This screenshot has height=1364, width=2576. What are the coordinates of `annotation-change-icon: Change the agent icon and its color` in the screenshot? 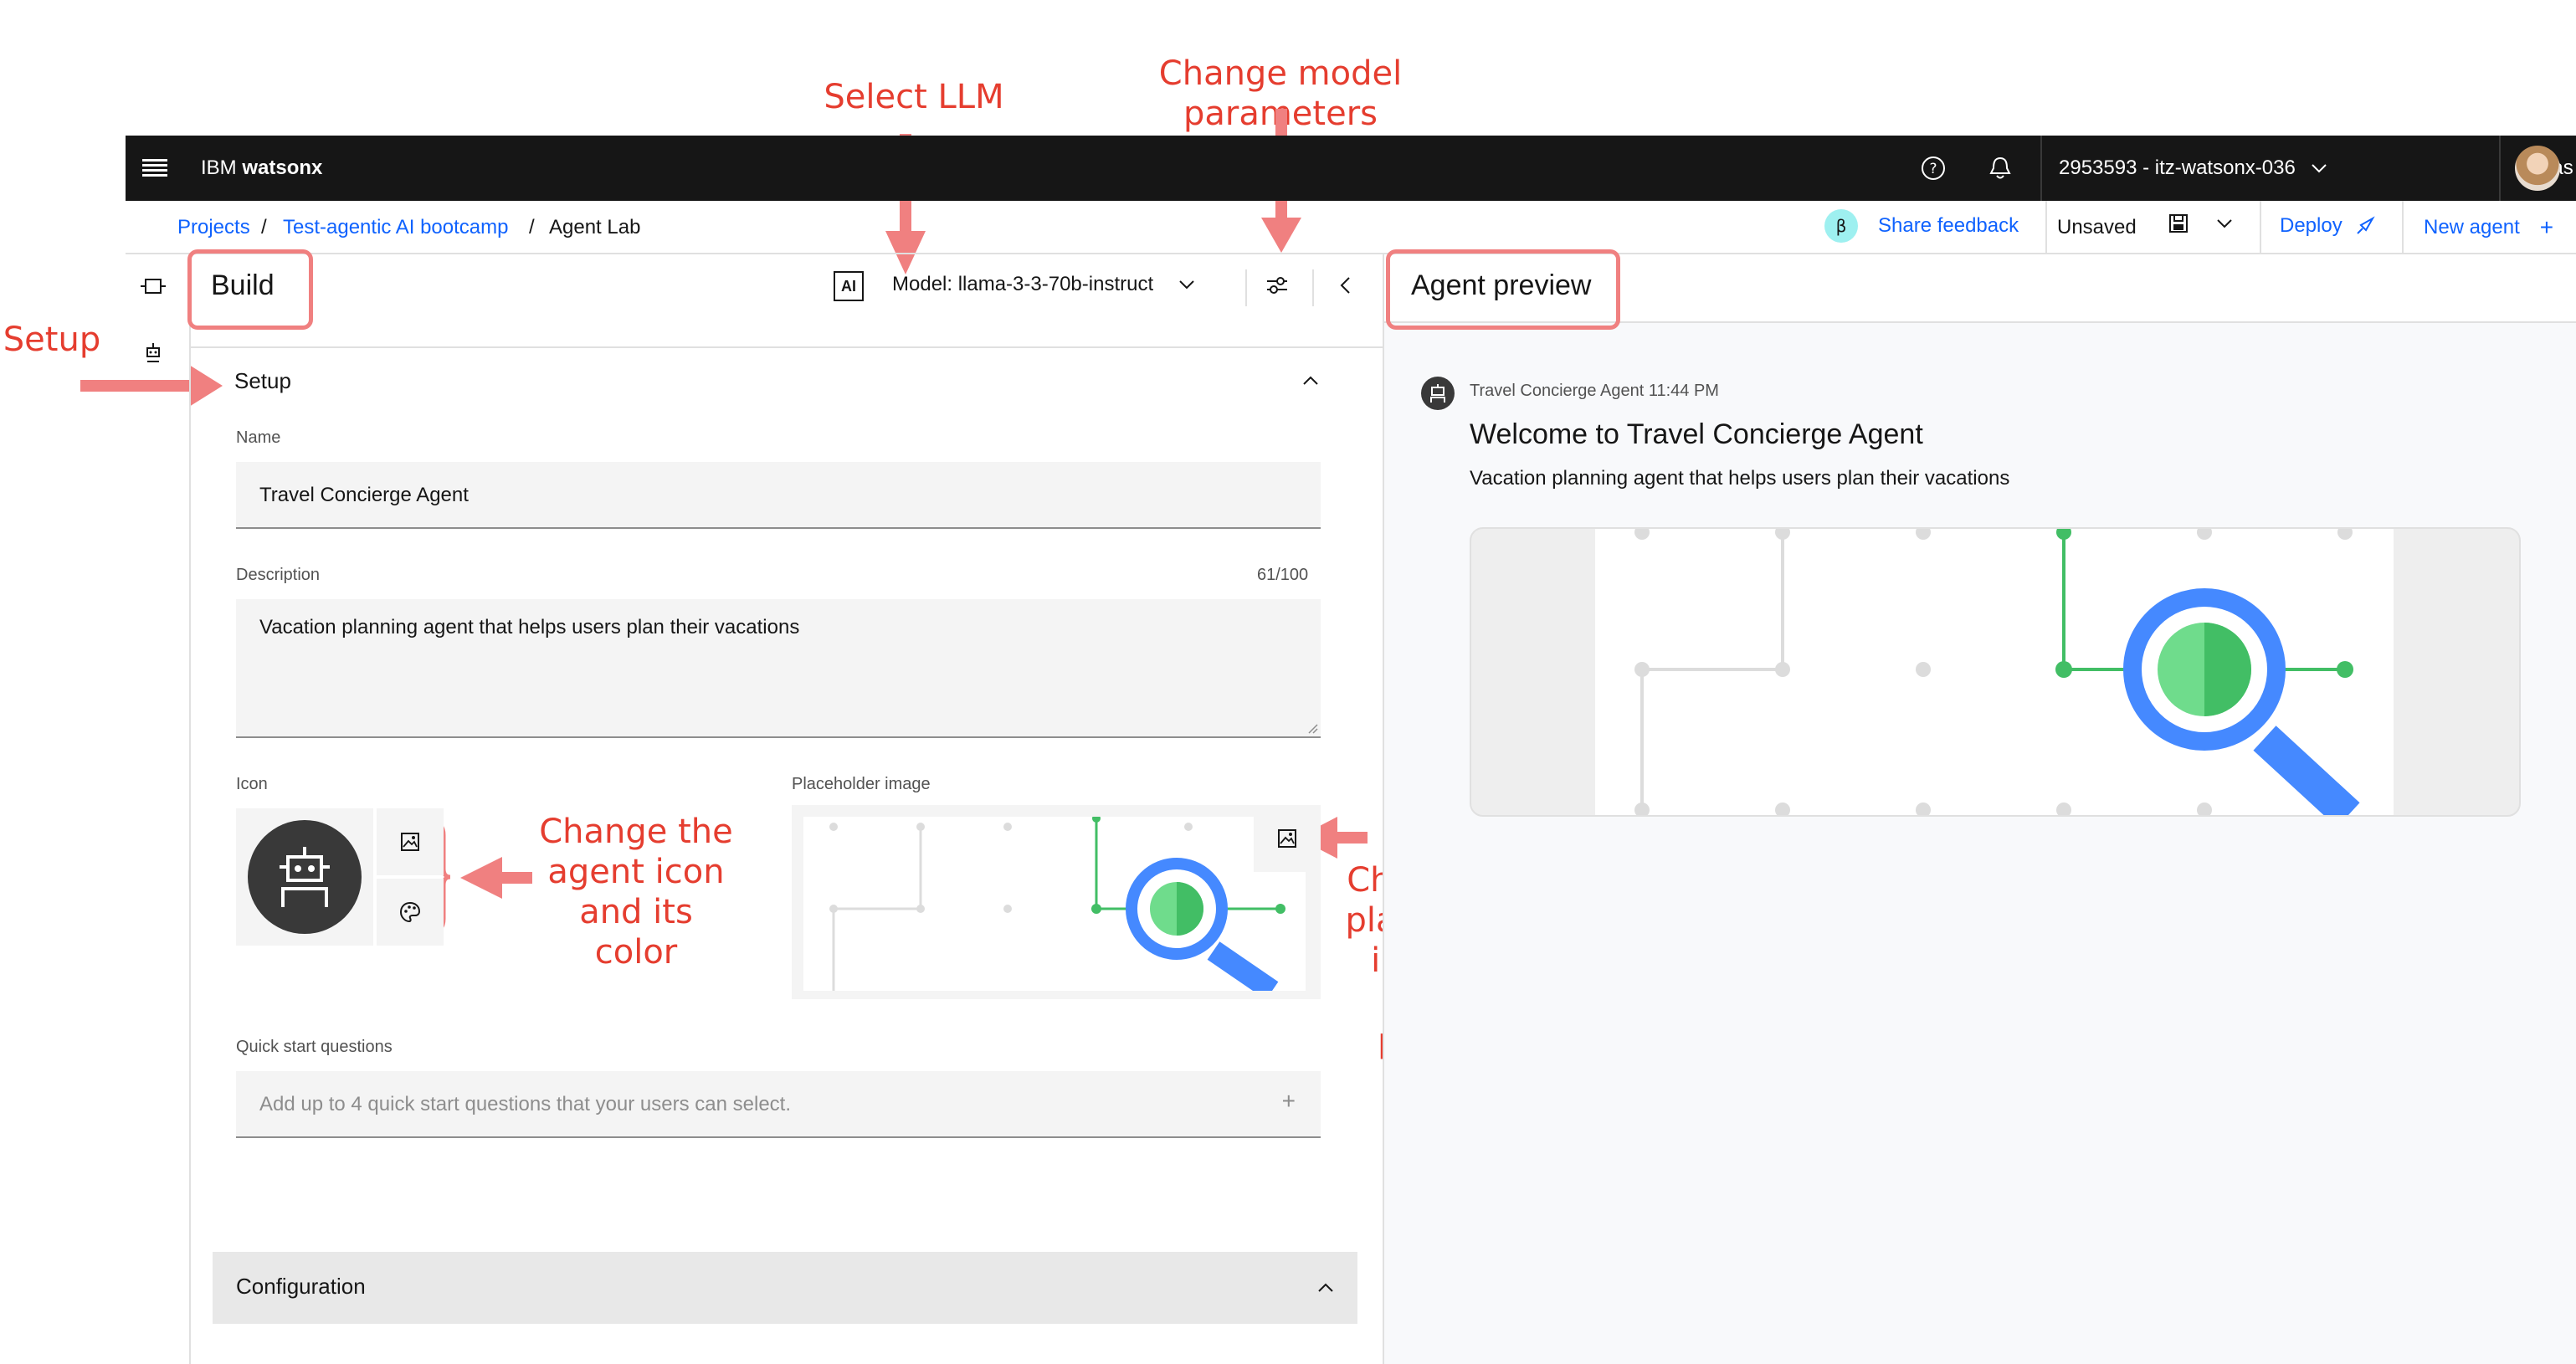 It's located at (636, 892).